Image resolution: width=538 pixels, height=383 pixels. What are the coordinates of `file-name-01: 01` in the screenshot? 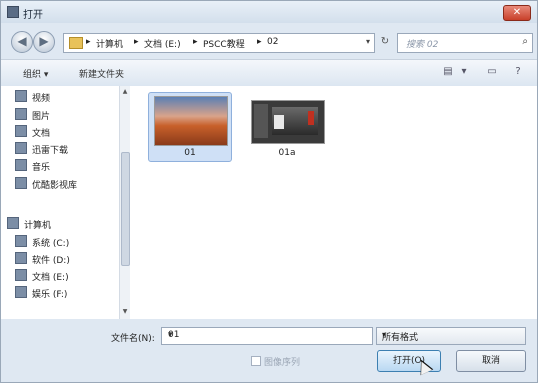 It's located at (190, 153).